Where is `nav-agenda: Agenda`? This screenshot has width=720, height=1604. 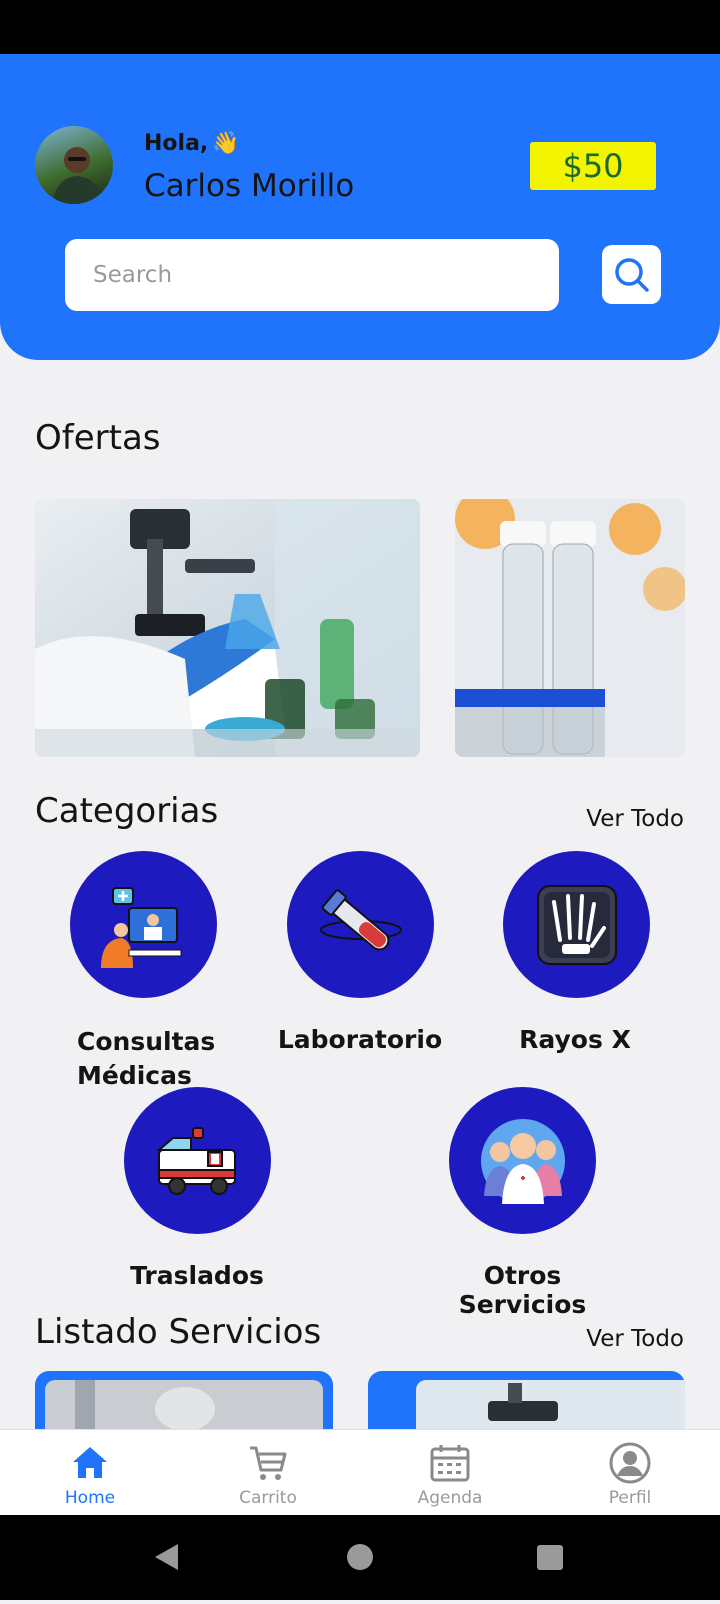
nav-agenda: Agenda is located at coordinates (450, 1473).